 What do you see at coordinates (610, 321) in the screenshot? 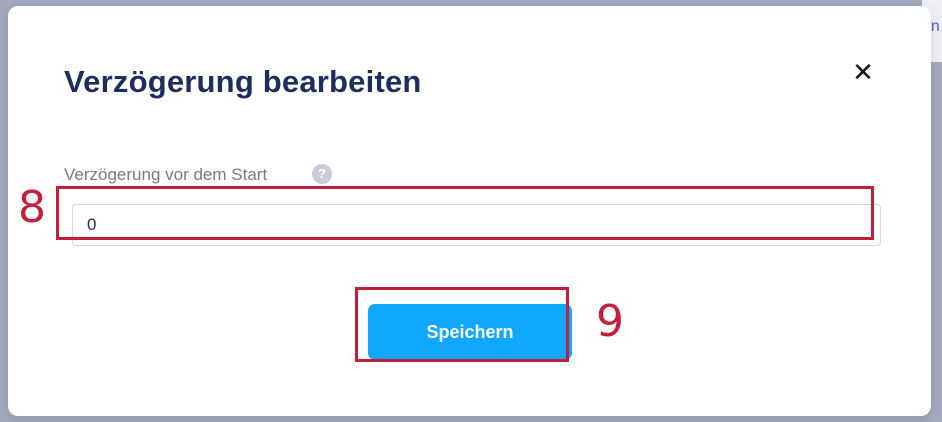
I see `annotation-number-9: 9` at bounding box center [610, 321].